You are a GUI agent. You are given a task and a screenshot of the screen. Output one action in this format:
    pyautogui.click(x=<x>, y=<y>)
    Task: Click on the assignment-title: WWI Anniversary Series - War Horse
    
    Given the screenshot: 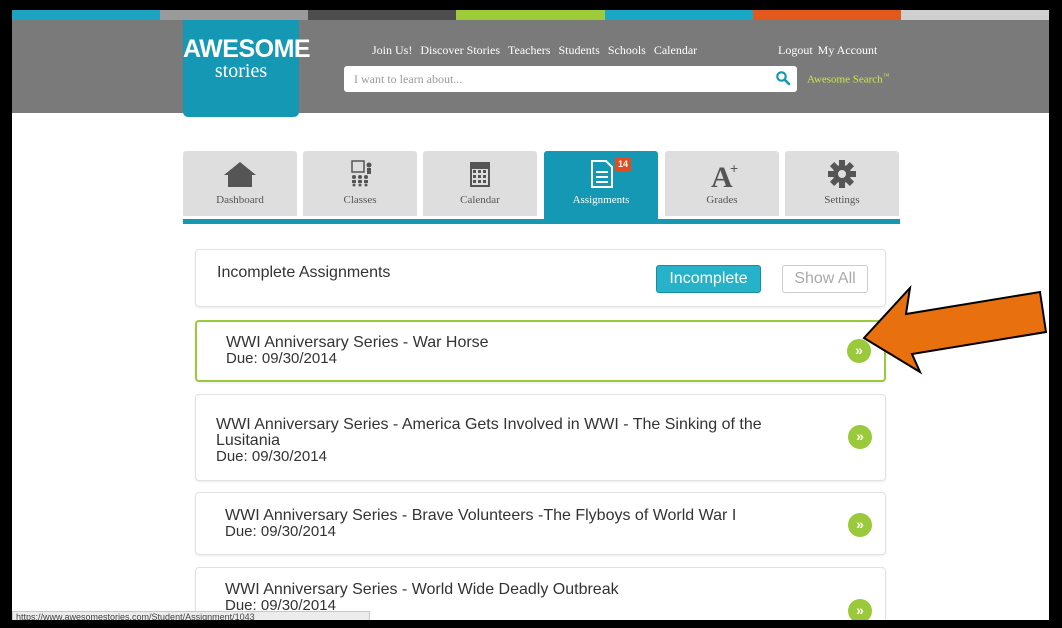 What is the action you would take?
    pyautogui.click(x=357, y=342)
    